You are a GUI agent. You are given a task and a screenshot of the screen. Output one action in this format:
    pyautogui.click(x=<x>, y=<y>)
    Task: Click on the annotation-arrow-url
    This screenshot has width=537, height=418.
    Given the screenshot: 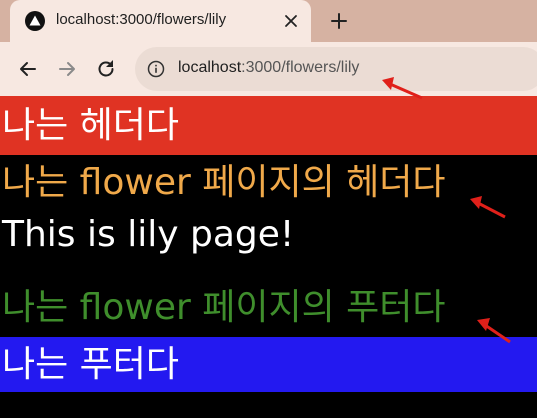 What is the action you would take?
    pyautogui.click(x=402, y=88)
    